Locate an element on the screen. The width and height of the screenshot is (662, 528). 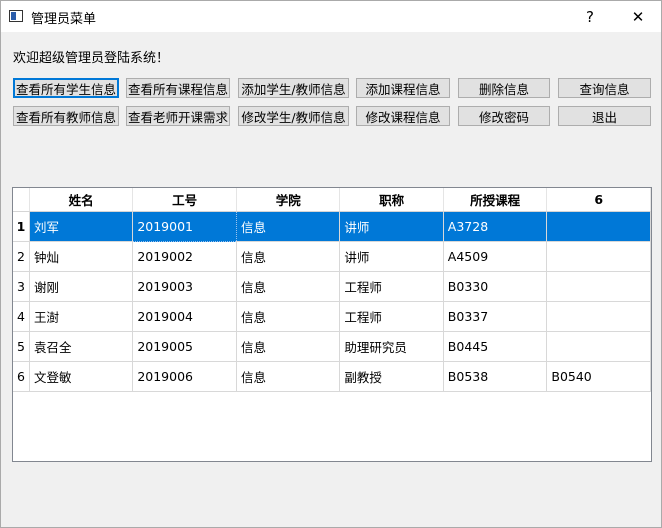
view-teacher-course-requests-button: 查看老师开课需求 is located at coordinates (178, 116).